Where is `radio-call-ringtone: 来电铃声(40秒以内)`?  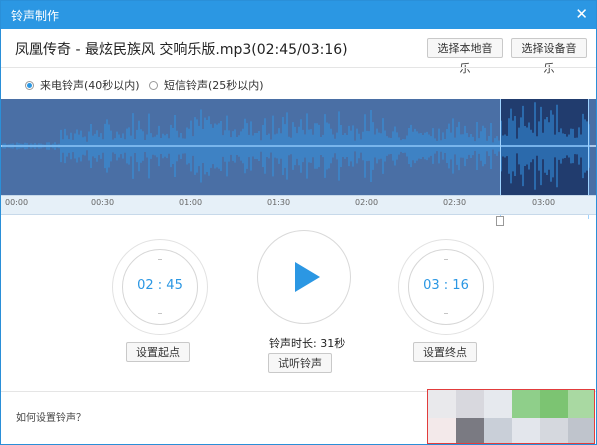
radio-call-ringtone: 来电铃声(40秒以内) is located at coordinates (82, 85).